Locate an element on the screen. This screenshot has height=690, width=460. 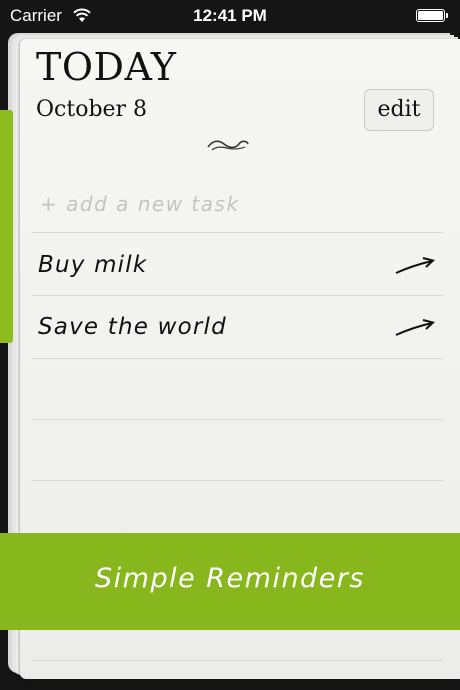
battery-icon is located at coordinates (433, 16).